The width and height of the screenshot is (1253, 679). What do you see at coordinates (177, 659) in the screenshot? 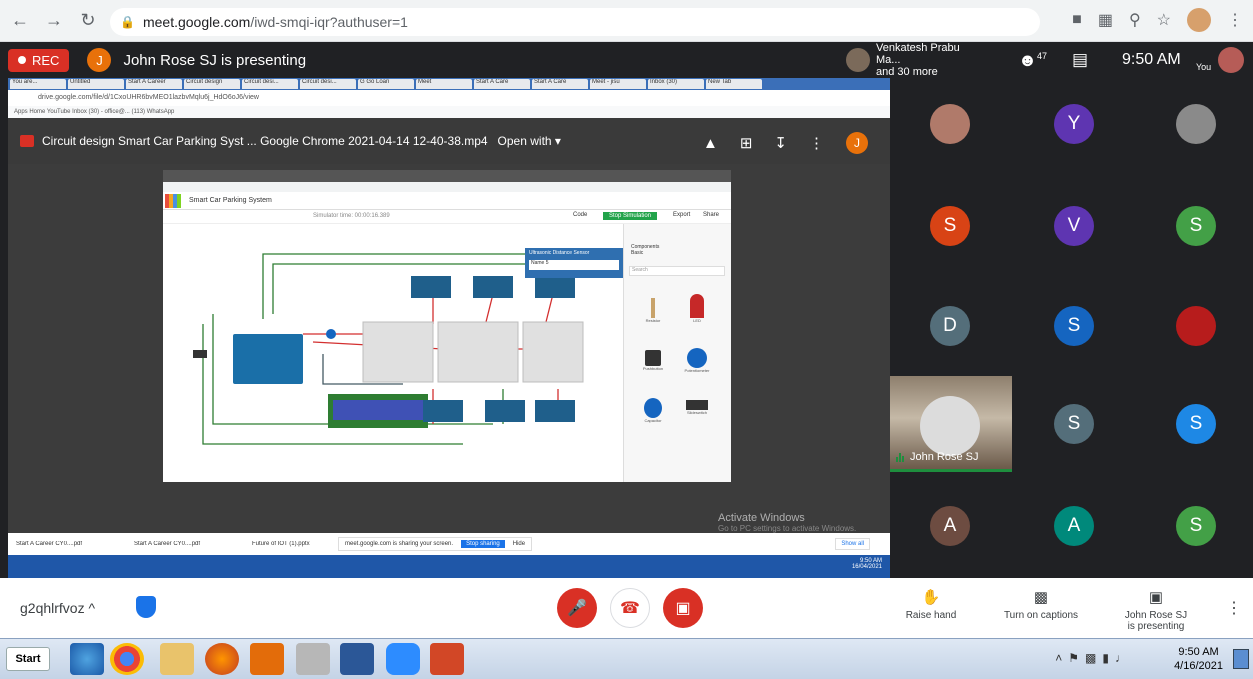
I see `file-explorer-icon` at bounding box center [177, 659].